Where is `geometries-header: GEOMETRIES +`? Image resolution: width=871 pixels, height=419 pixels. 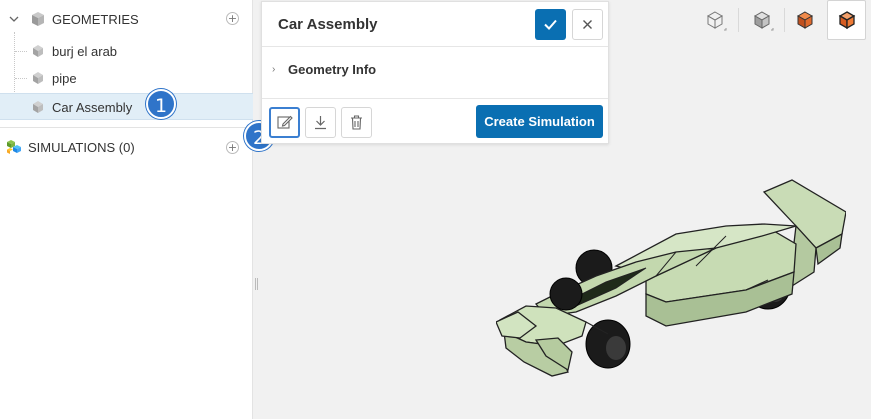 geometries-header: GEOMETRIES + is located at coordinates (126, 19).